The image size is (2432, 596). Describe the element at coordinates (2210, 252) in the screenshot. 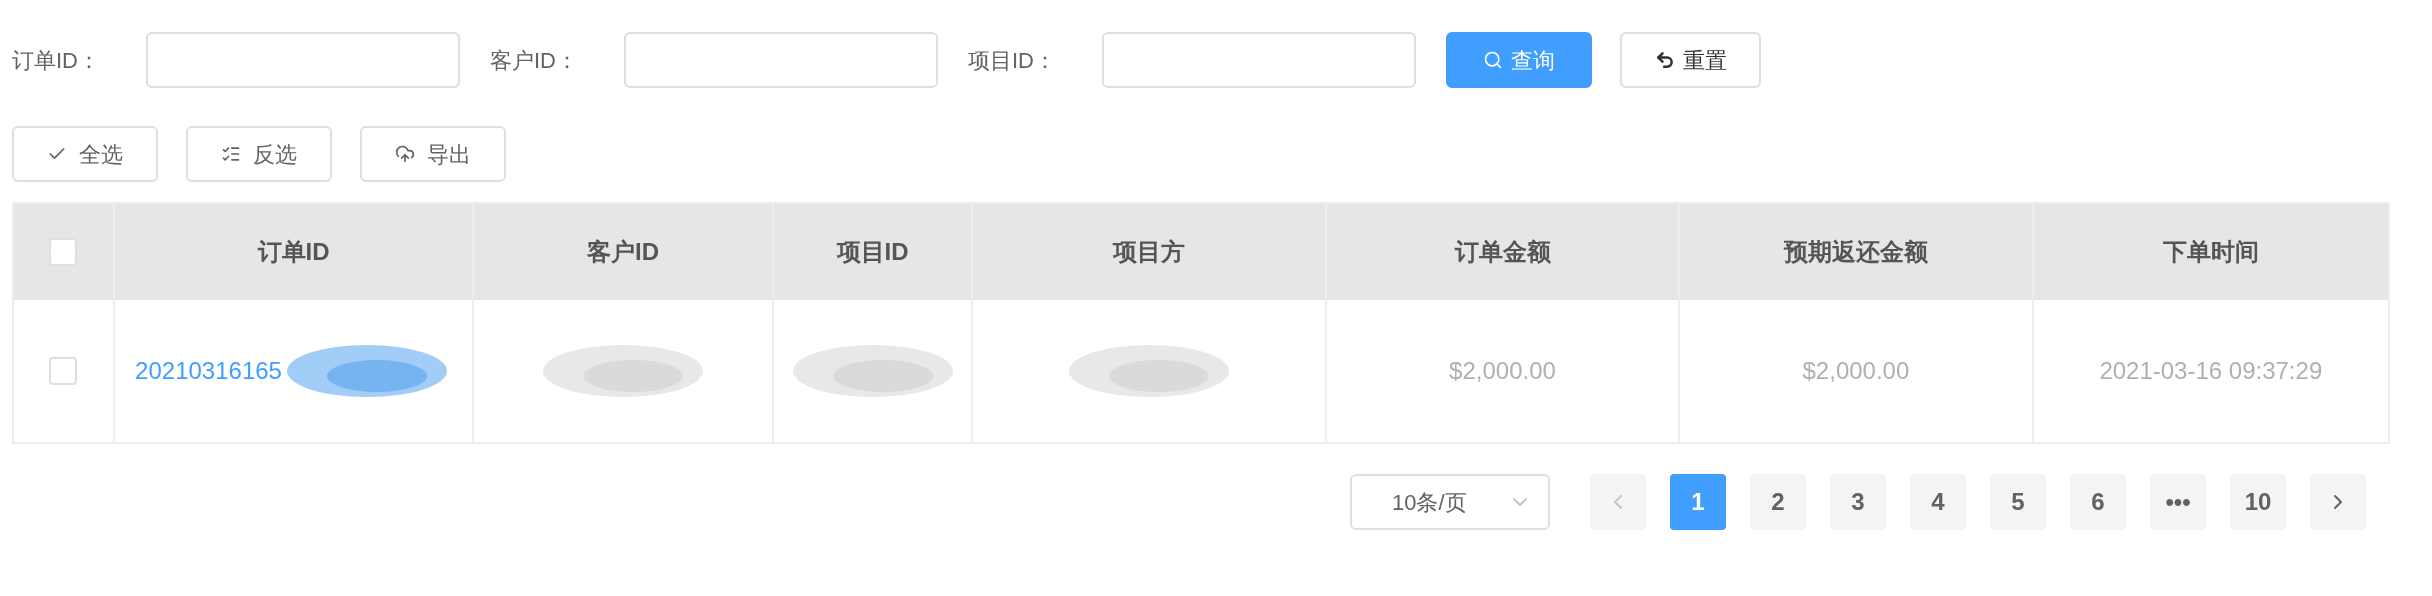

I see `column-header: 下单时间` at that location.